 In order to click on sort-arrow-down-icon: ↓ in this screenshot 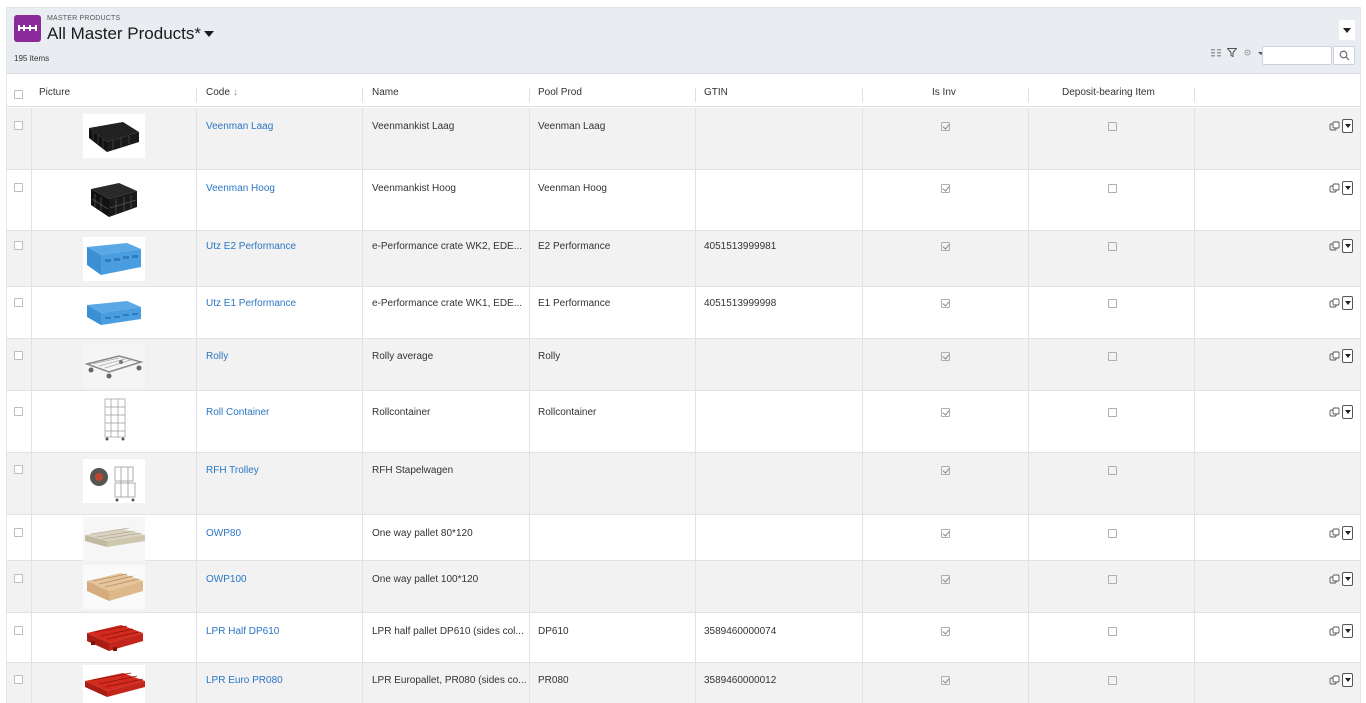, I will do `click(235, 92)`.